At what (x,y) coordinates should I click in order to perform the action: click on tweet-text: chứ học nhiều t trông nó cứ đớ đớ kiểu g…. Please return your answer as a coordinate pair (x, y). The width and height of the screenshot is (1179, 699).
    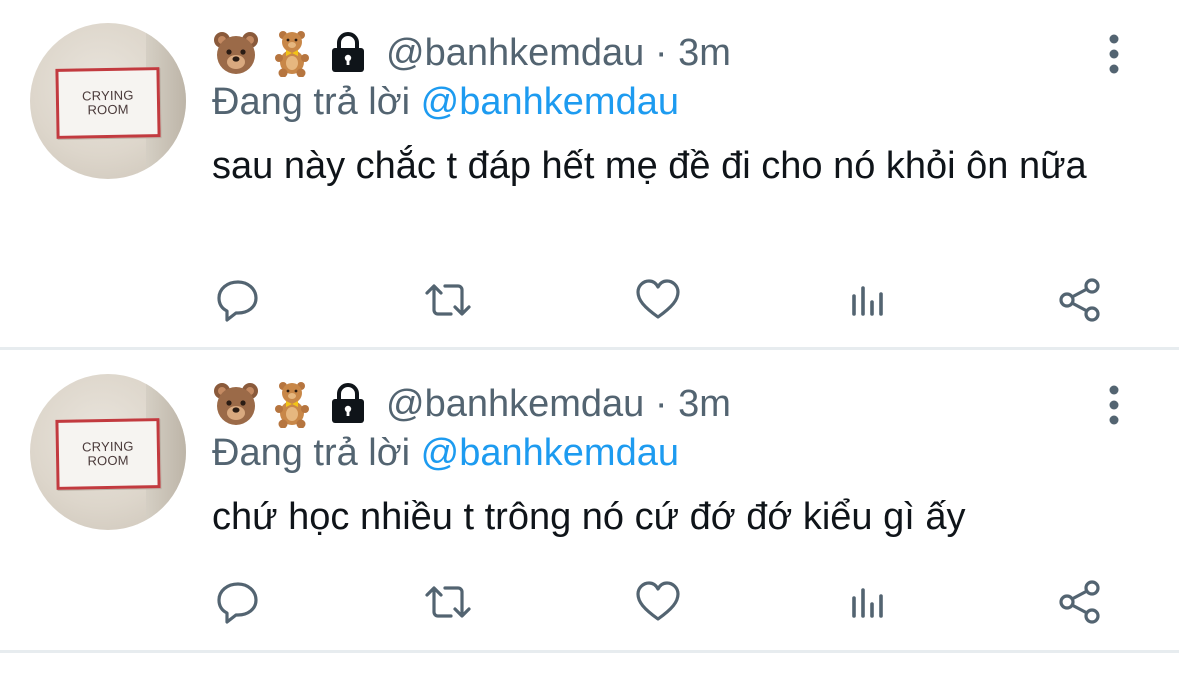
    Looking at the image, I should click on (589, 517).